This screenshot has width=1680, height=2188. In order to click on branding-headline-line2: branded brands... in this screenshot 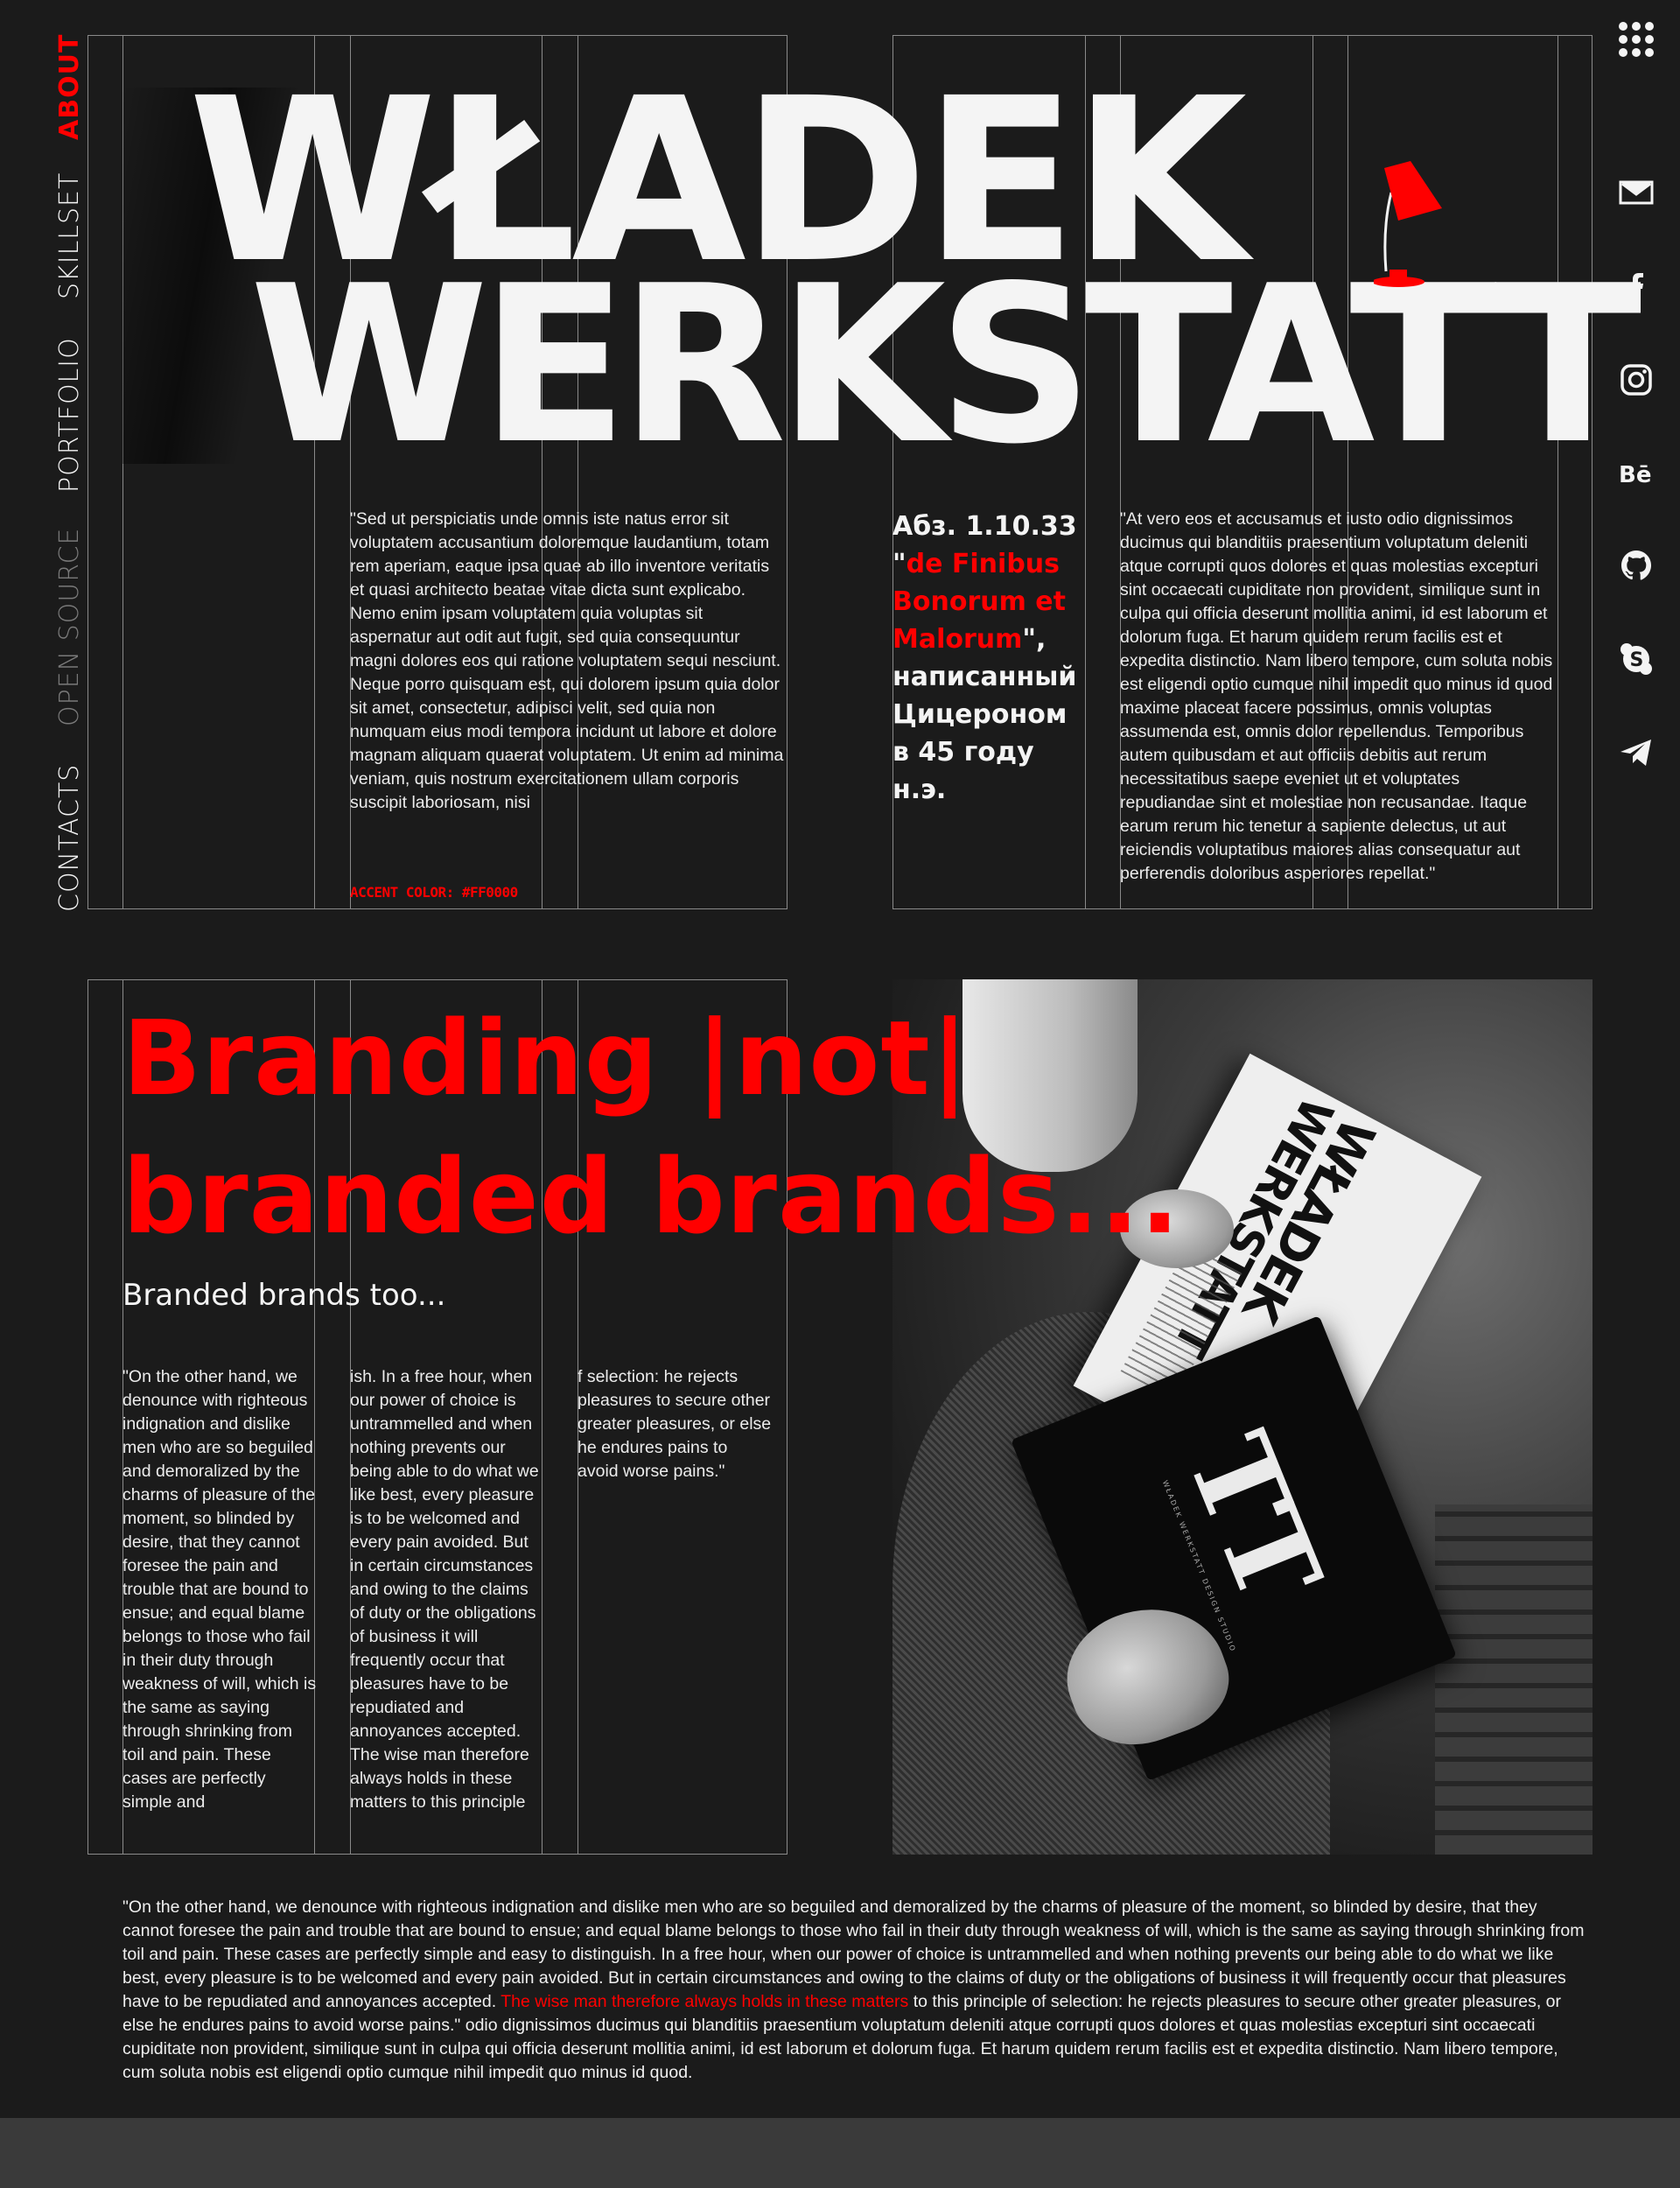, I will do `click(651, 1196)`.